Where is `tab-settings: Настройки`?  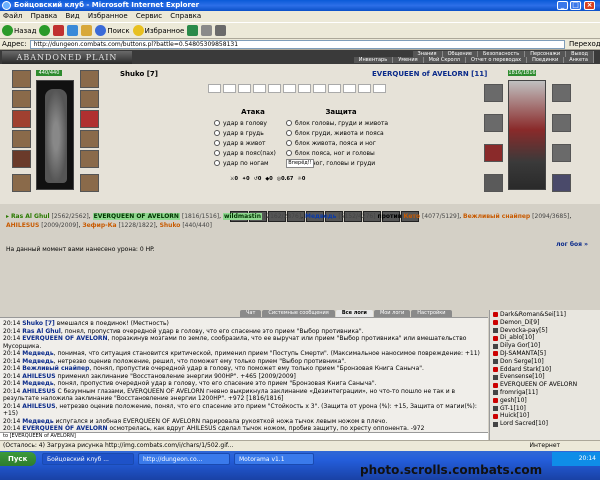
tab-settings: Настройки is located at coordinates (431, 313).